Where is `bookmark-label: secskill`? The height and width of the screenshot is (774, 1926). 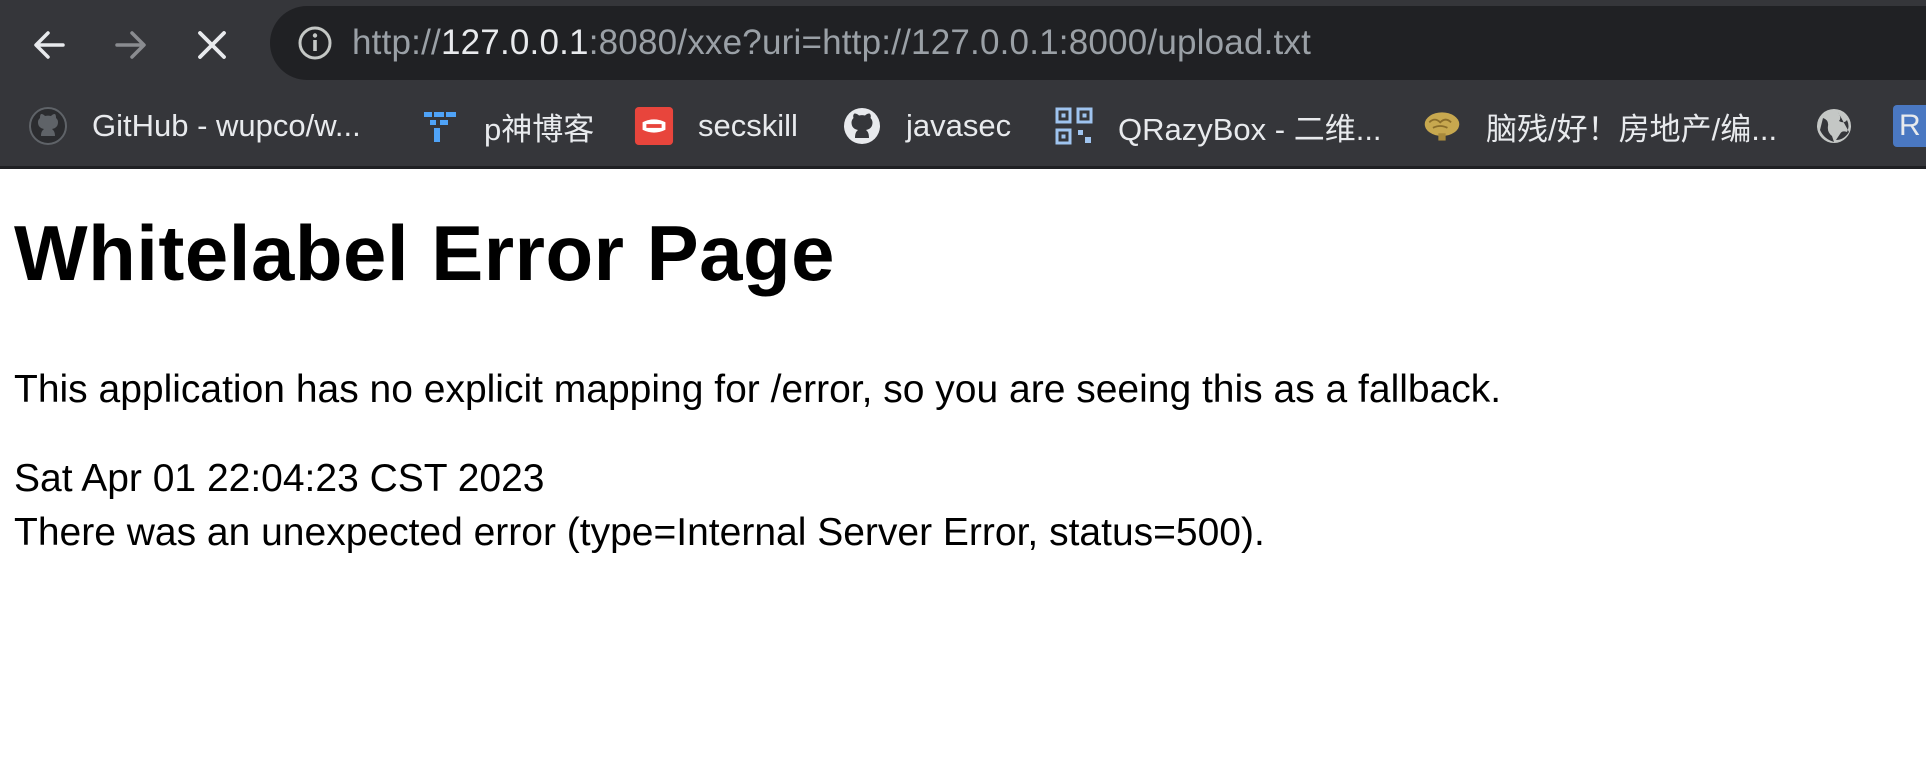 bookmark-label: secskill is located at coordinates (748, 125).